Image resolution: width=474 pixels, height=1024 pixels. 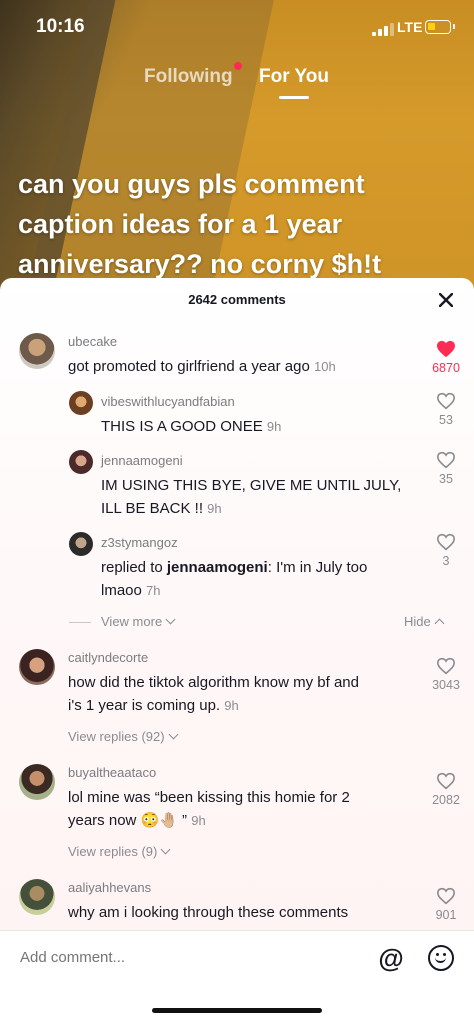 What do you see at coordinates (80, 622) in the screenshot?
I see `divider-line` at bounding box center [80, 622].